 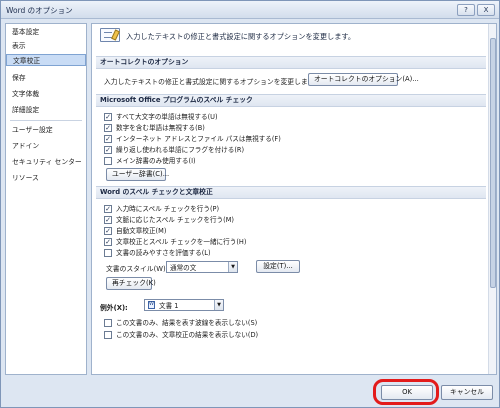 I want to click on writing-style-select: 通常の文 ▼, so click(x=202, y=267).